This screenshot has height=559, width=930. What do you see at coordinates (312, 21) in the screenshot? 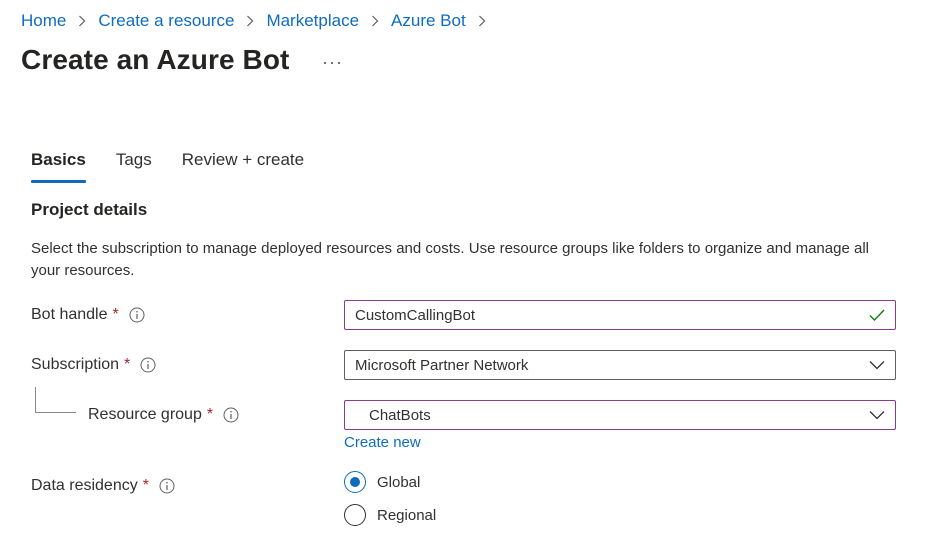
I see `breadcrumb-marketplace: Marketplace` at bounding box center [312, 21].